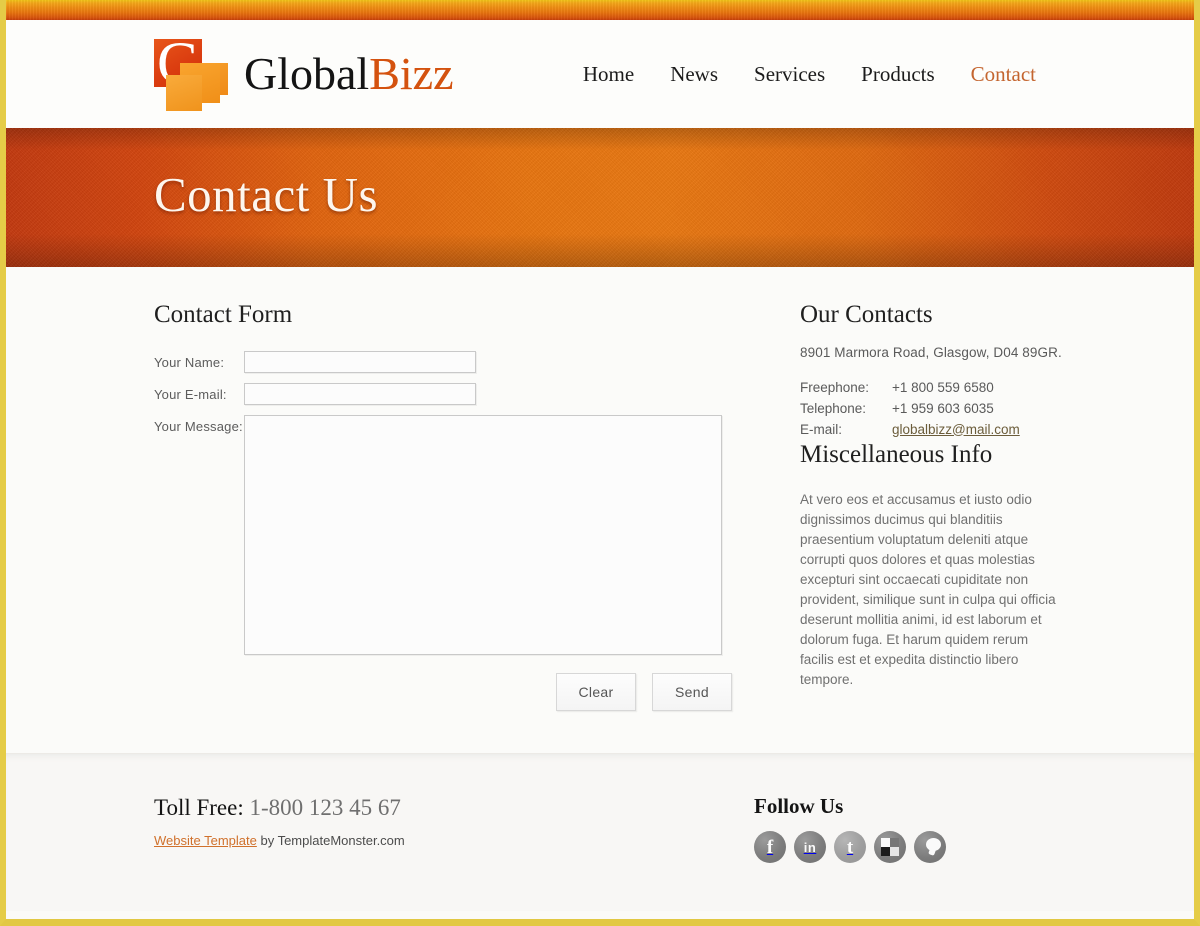 The height and width of the screenshot is (926, 1200). Describe the element at coordinates (411, 73) in the screenshot. I see `logo-word-bizz: Bizz` at that location.